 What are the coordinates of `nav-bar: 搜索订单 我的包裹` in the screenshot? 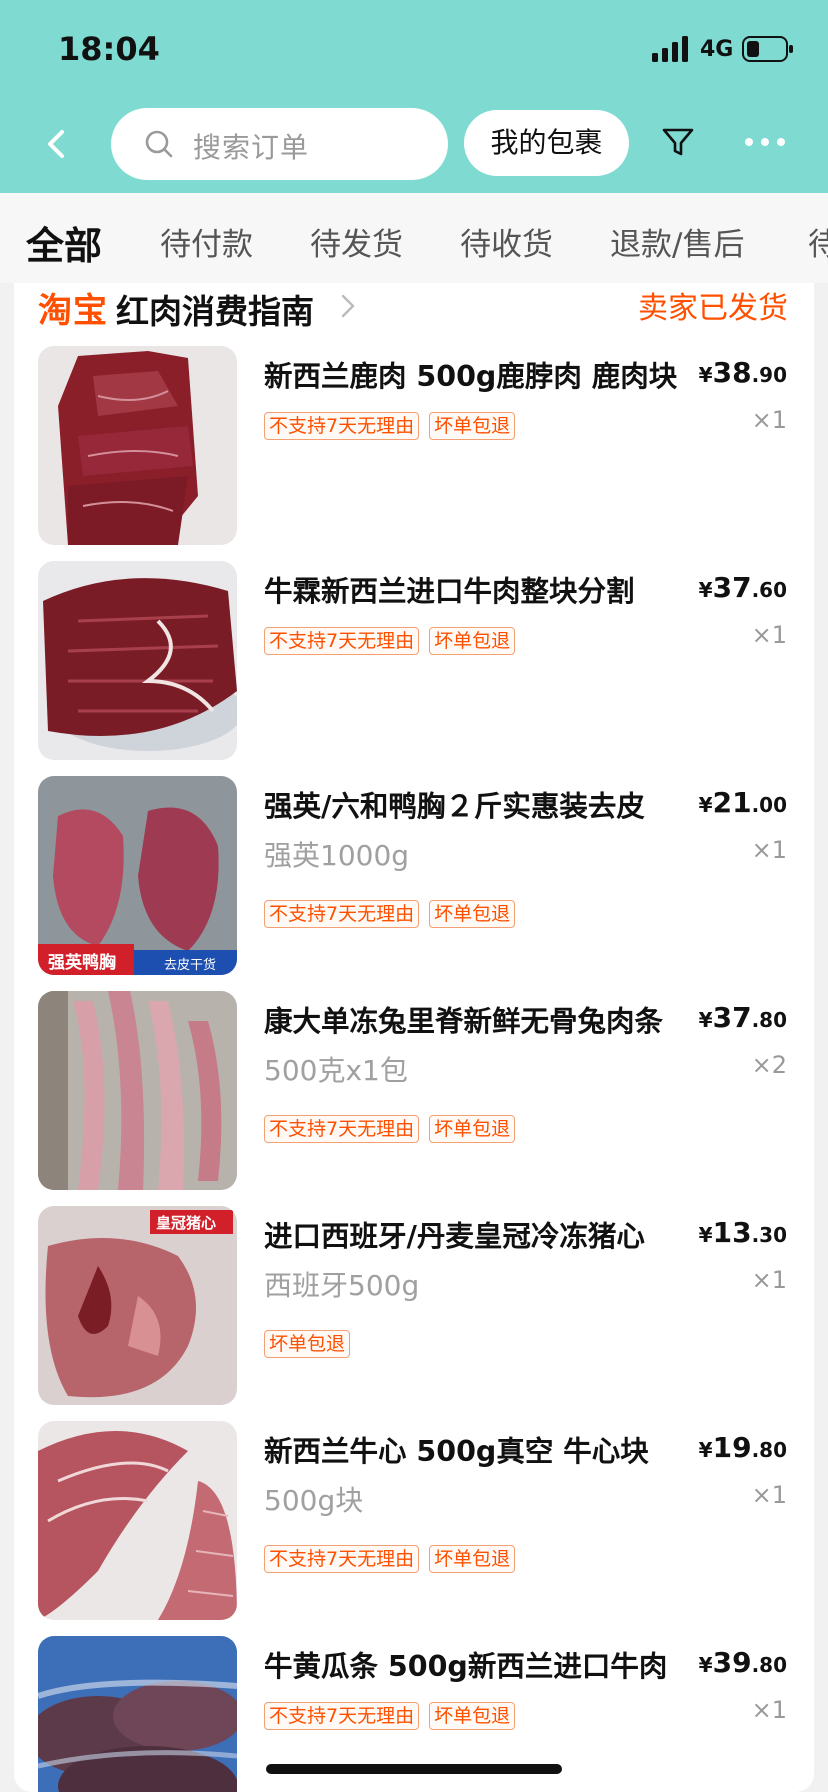 It's located at (414, 146).